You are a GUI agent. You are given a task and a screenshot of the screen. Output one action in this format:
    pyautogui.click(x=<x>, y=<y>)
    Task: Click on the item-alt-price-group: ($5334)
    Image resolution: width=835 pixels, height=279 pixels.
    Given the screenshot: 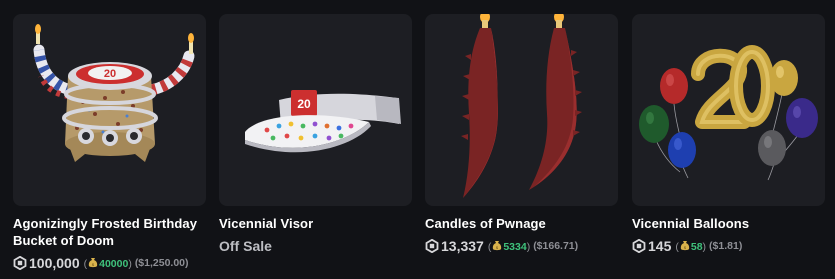 What is the action you would take?
    pyautogui.click(x=509, y=246)
    